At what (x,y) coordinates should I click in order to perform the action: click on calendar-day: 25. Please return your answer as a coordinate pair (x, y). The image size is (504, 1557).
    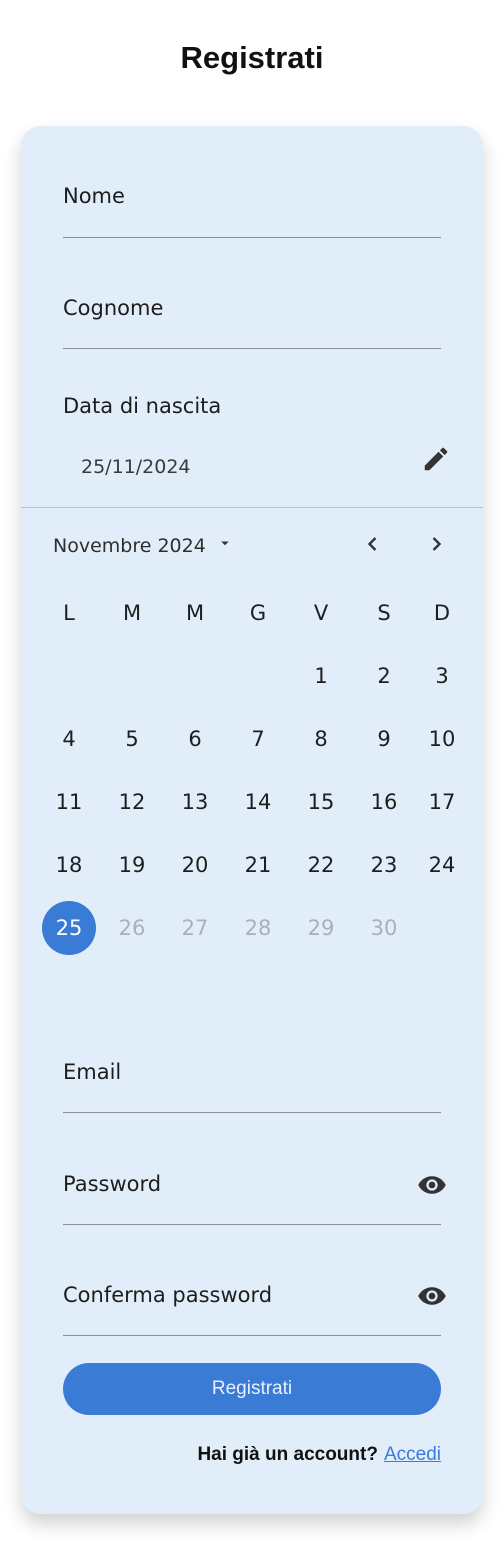
    Looking at the image, I should click on (69, 928).